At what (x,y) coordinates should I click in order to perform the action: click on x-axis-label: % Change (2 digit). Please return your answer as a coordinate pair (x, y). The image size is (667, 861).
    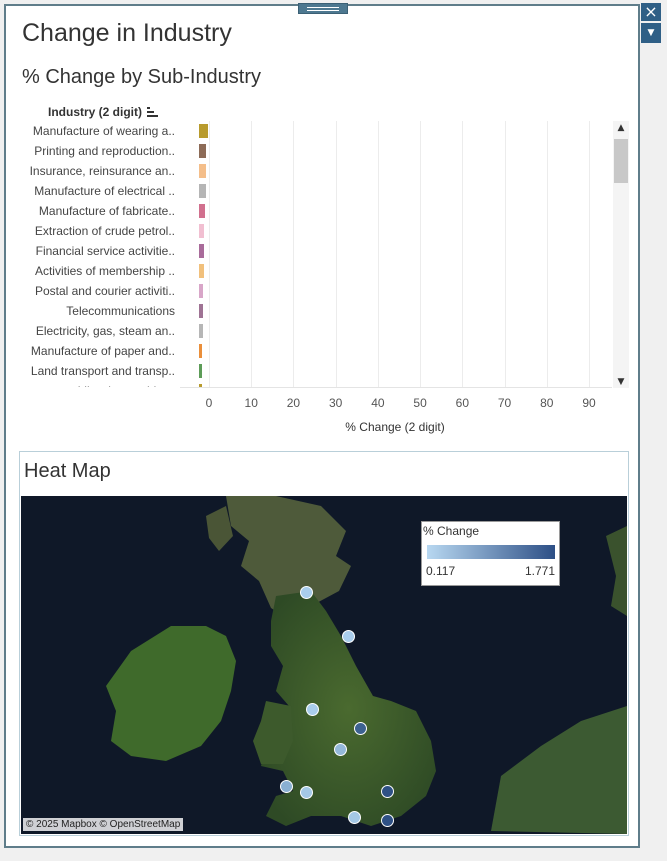
    Looking at the image, I should click on (395, 427).